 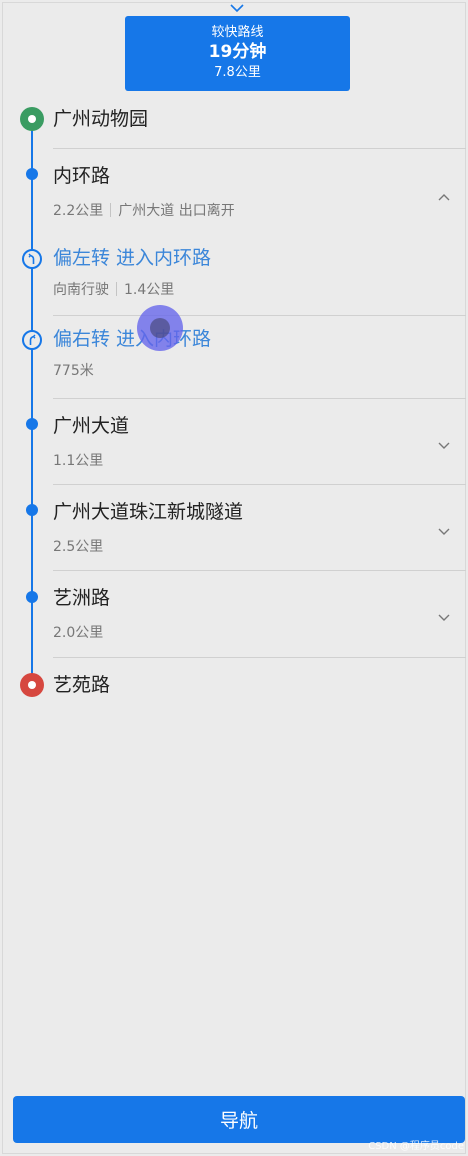 What do you see at coordinates (81, 290) in the screenshot?
I see `step-direction: 向南行驶` at bounding box center [81, 290].